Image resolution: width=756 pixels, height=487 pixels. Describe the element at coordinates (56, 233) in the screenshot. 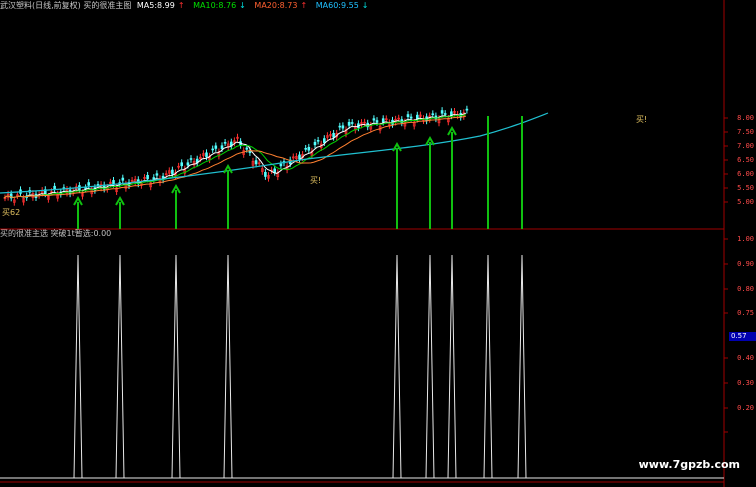

I see `indicator-header: 买的很准主选 突破1t暂选:0.00` at that location.